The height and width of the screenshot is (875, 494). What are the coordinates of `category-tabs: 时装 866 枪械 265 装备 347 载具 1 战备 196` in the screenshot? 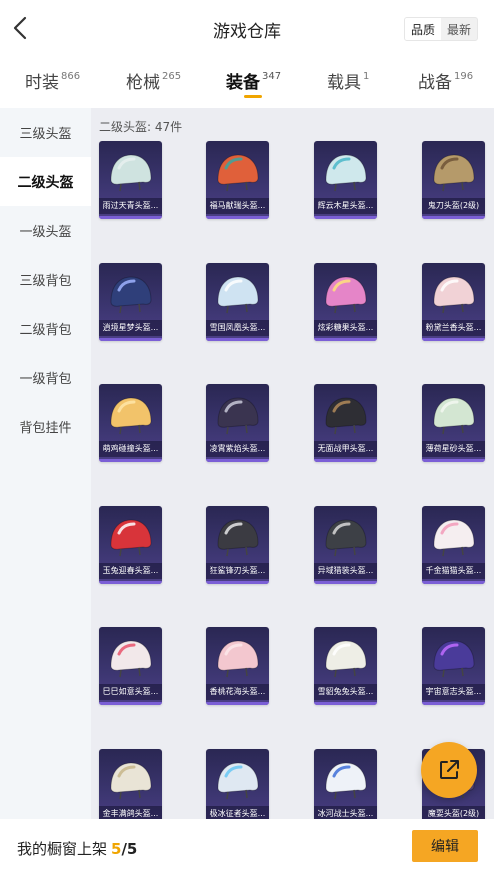 It's located at (247, 83).